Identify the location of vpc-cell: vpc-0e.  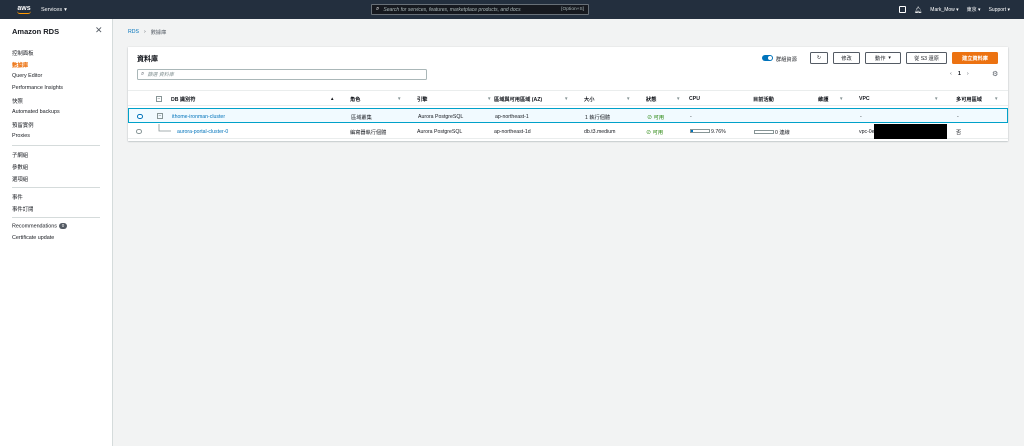
(867, 132).